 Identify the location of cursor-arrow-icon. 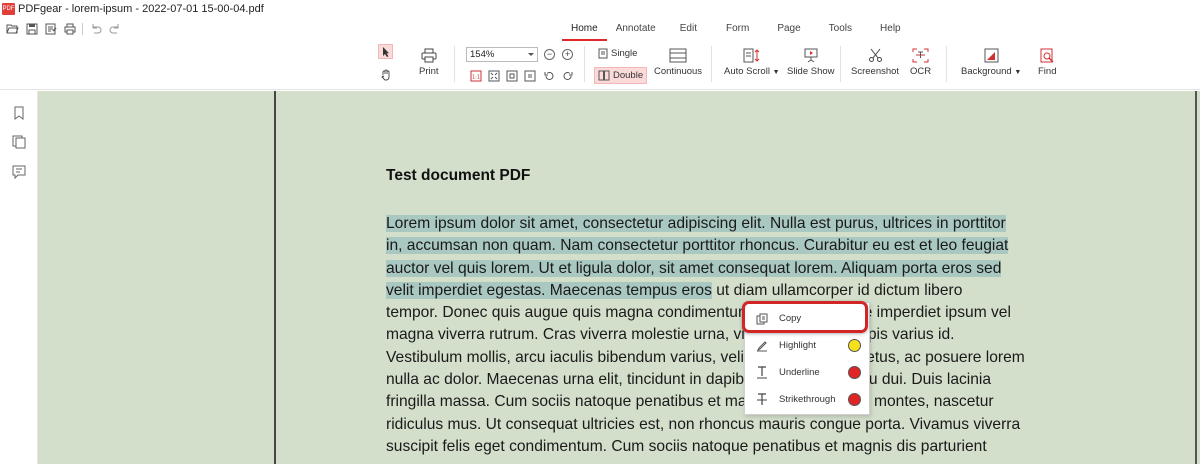
(385, 51).